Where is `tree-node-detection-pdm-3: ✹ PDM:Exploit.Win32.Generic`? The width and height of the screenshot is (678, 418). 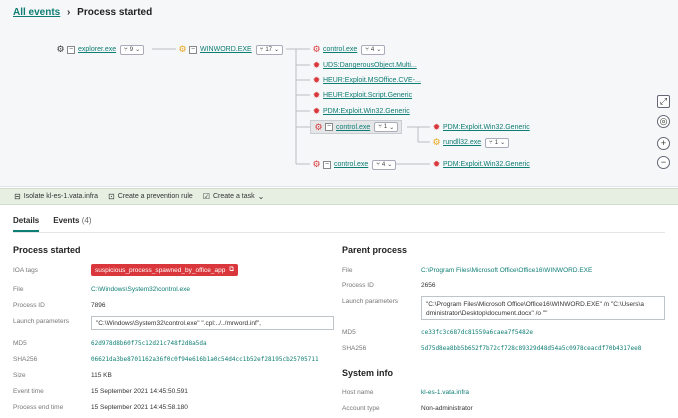
tree-node-detection-pdm-3: ✹ PDM:Exploit.Win32.Generic is located at coordinates (481, 164).